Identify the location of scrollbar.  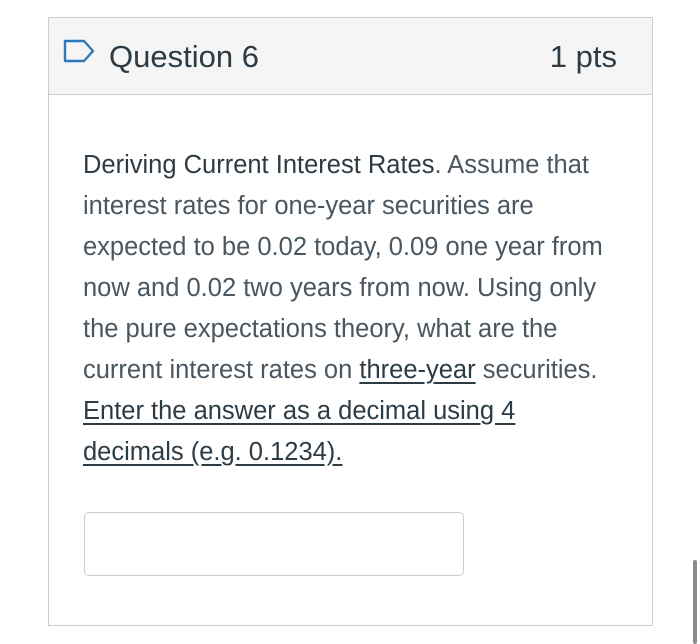
(695, 602).